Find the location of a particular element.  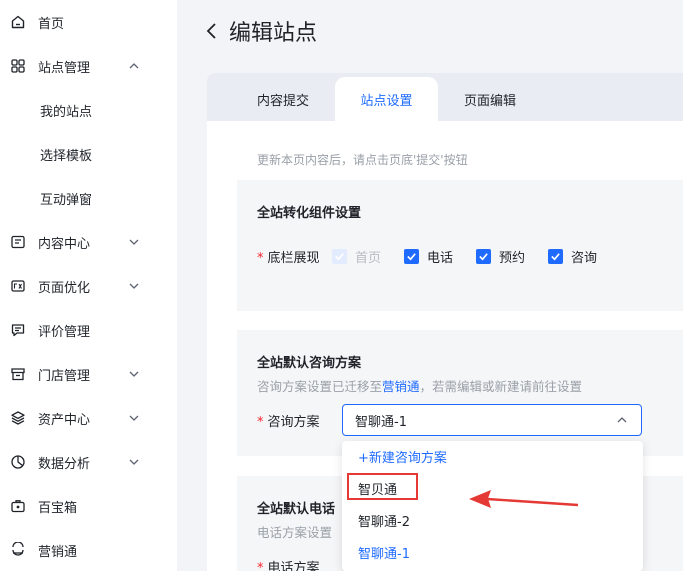

checkbox-appointment: 预约 is located at coordinates (500, 256).